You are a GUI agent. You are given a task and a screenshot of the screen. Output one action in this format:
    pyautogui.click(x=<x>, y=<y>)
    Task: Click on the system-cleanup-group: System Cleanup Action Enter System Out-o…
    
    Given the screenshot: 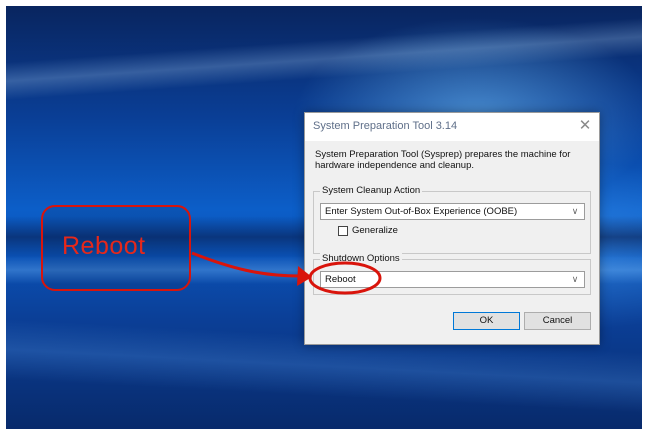 What is the action you would take?
    pyautogui.click(x=452, y=219)
    